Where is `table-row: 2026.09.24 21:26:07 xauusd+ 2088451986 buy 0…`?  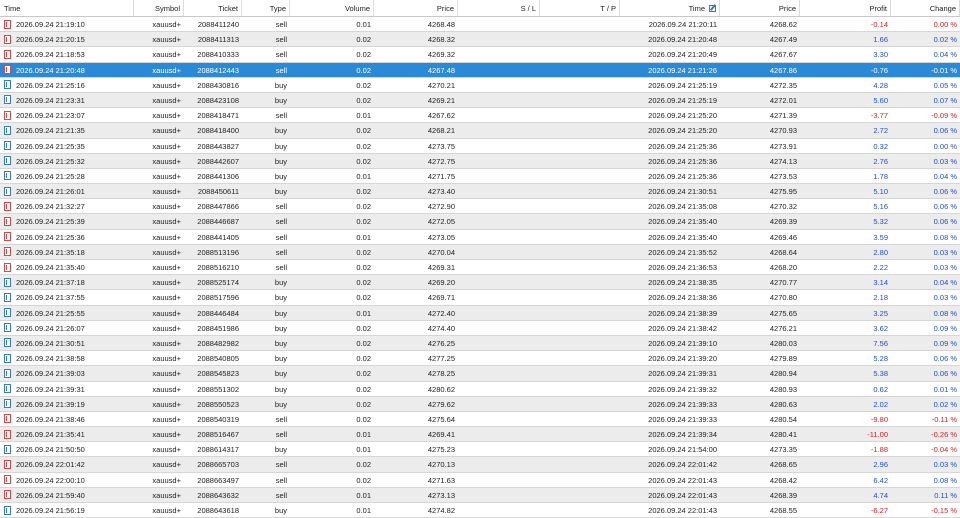
table-row: 2026.09.24 21:26:07 xauusd+ 2088451986 buy 0… is located at coordinates (480, 328).